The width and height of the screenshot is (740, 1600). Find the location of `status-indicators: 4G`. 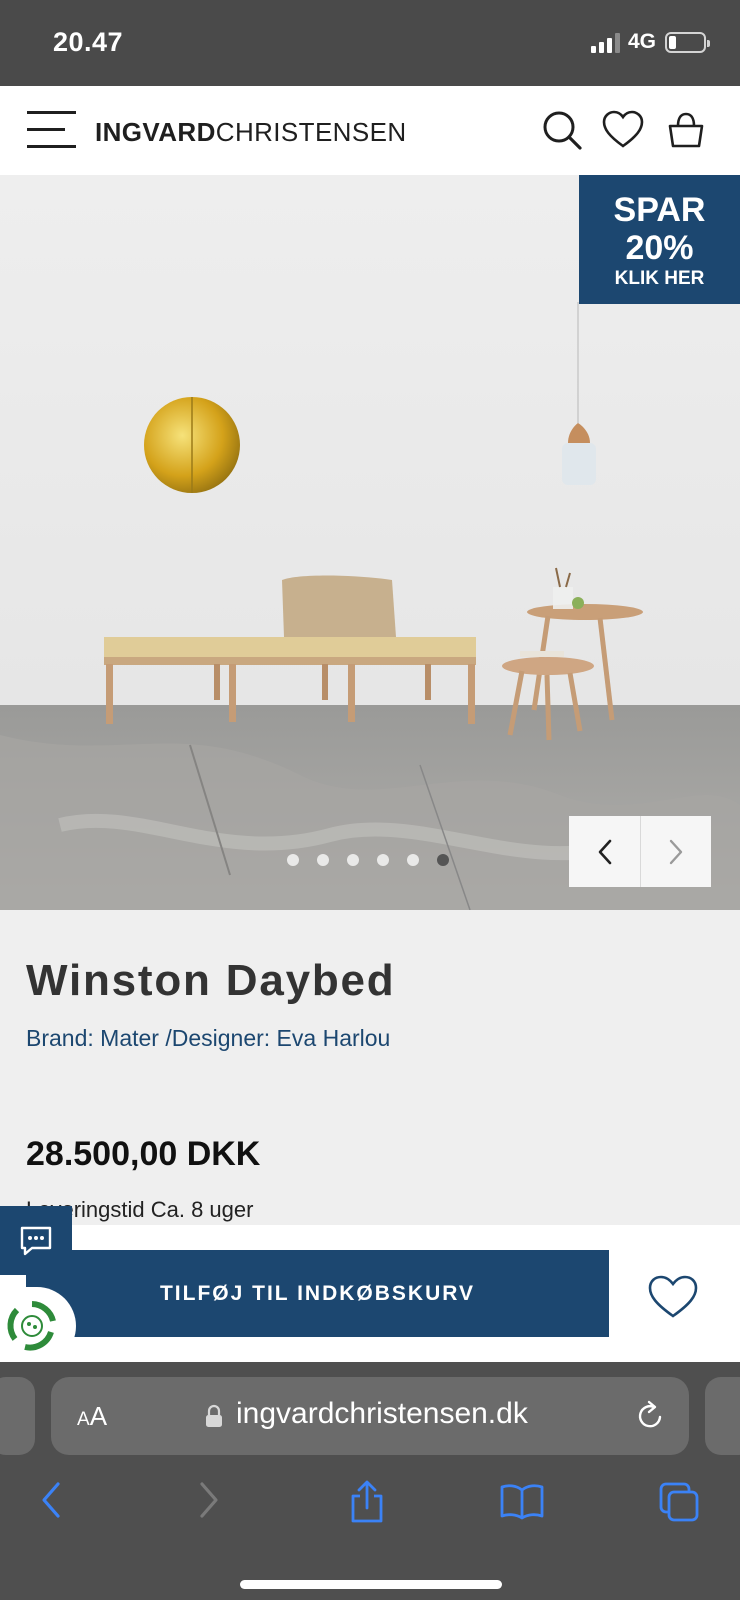

status-indicators: 4G is located at coordinates (650, 42).